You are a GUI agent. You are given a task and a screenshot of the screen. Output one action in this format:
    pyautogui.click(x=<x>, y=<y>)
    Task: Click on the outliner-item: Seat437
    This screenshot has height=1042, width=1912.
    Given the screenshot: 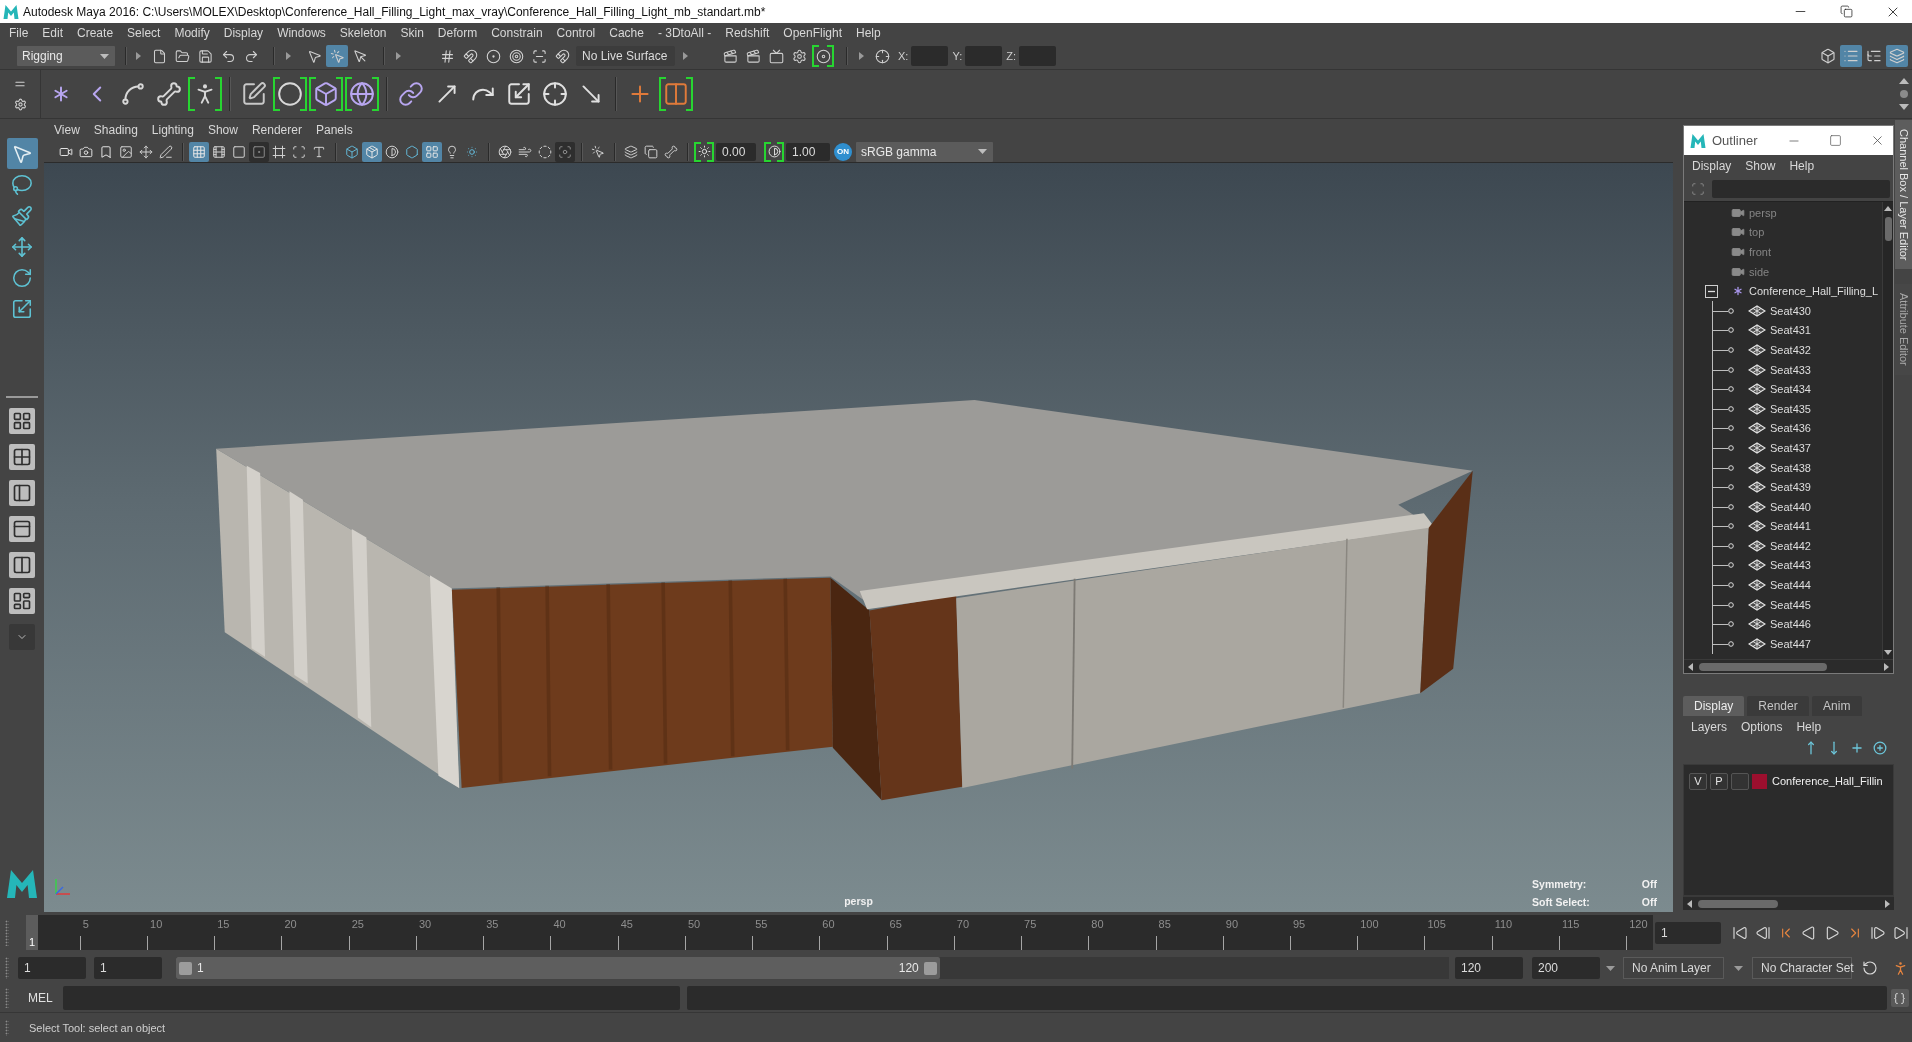 What is the action you would take?
    pyautogui.click(x=1790, y=447)
    